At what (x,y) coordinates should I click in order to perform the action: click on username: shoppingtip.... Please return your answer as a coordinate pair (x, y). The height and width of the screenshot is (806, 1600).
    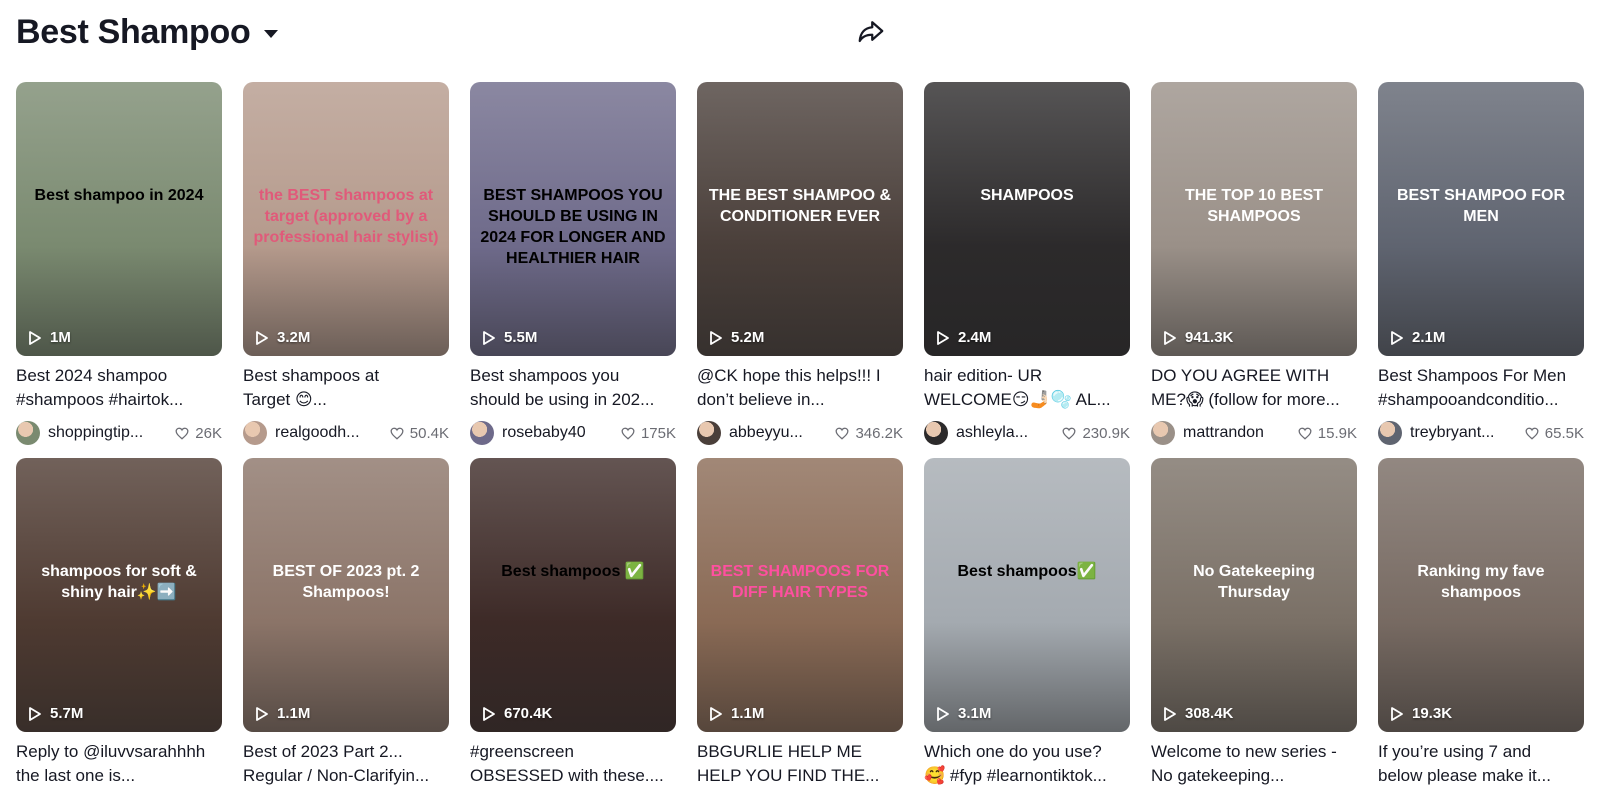
    Looking at the image, I should click on (108, 433).